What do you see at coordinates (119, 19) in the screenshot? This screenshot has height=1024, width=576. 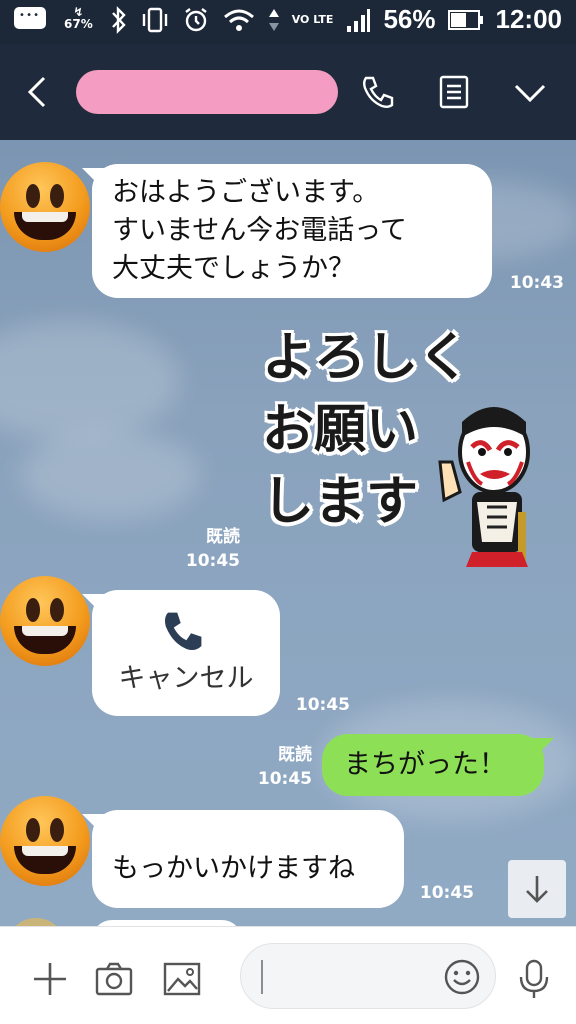 I see `bluetooth-icon` at bounding box center [119, 19].